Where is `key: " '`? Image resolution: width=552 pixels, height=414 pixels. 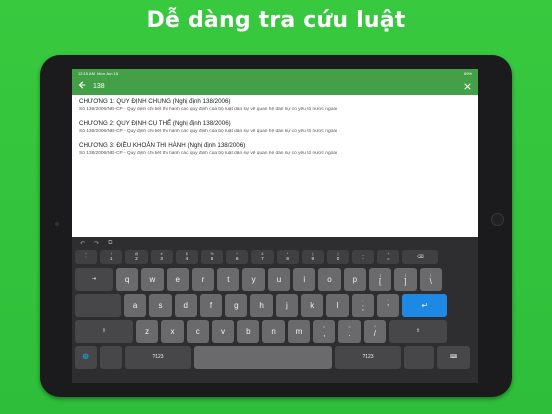
key: " ' is located at coordinates (388, 305).